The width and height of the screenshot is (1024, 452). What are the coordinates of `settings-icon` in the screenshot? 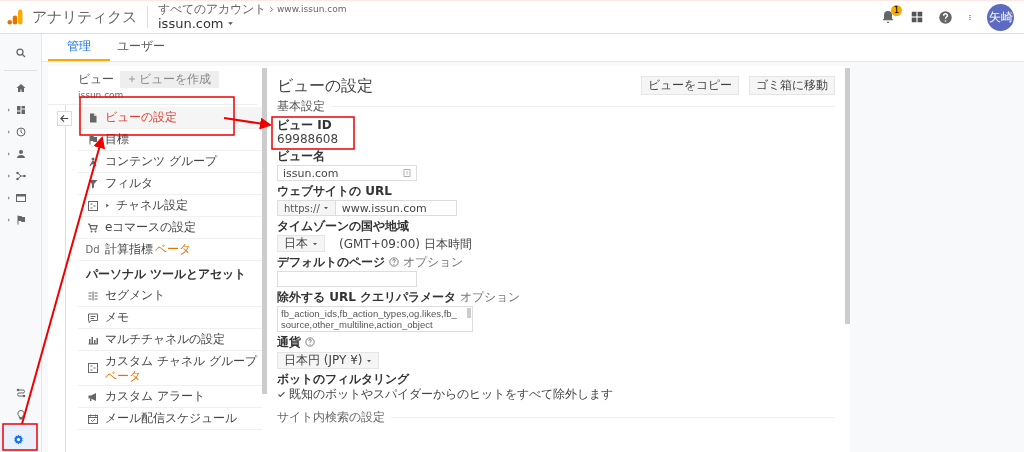 It's located at (18, 439).